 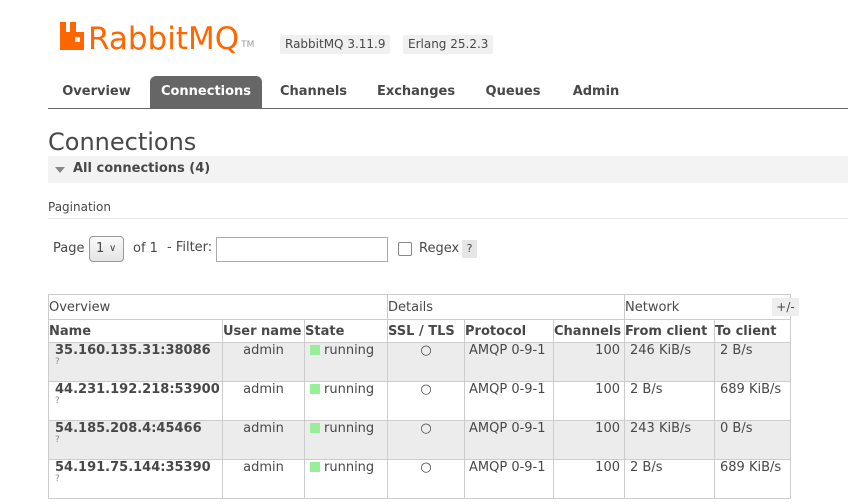 I want to click on from-client-rate: 246 KiB/s, so click(x=669, y=362).